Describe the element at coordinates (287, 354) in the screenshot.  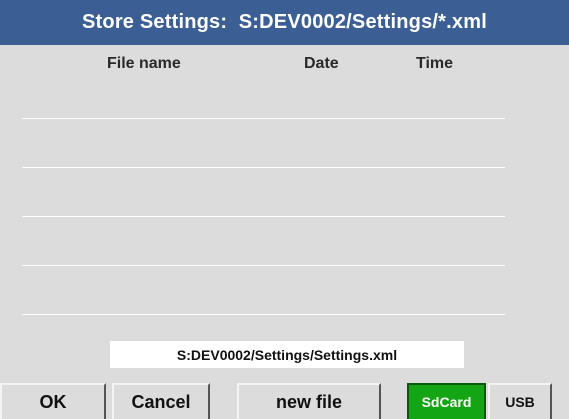
I see `target-path-field: S:DEV0002/Settings/Settings.xml` at that location.